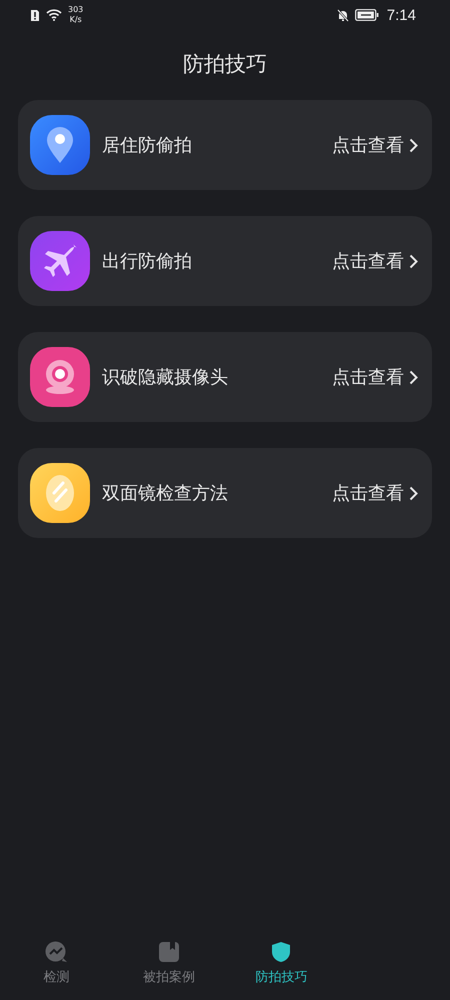 The width and height of the screenshot is (450, 1000). I want to click on location-pin-icon, so click(60, 145).